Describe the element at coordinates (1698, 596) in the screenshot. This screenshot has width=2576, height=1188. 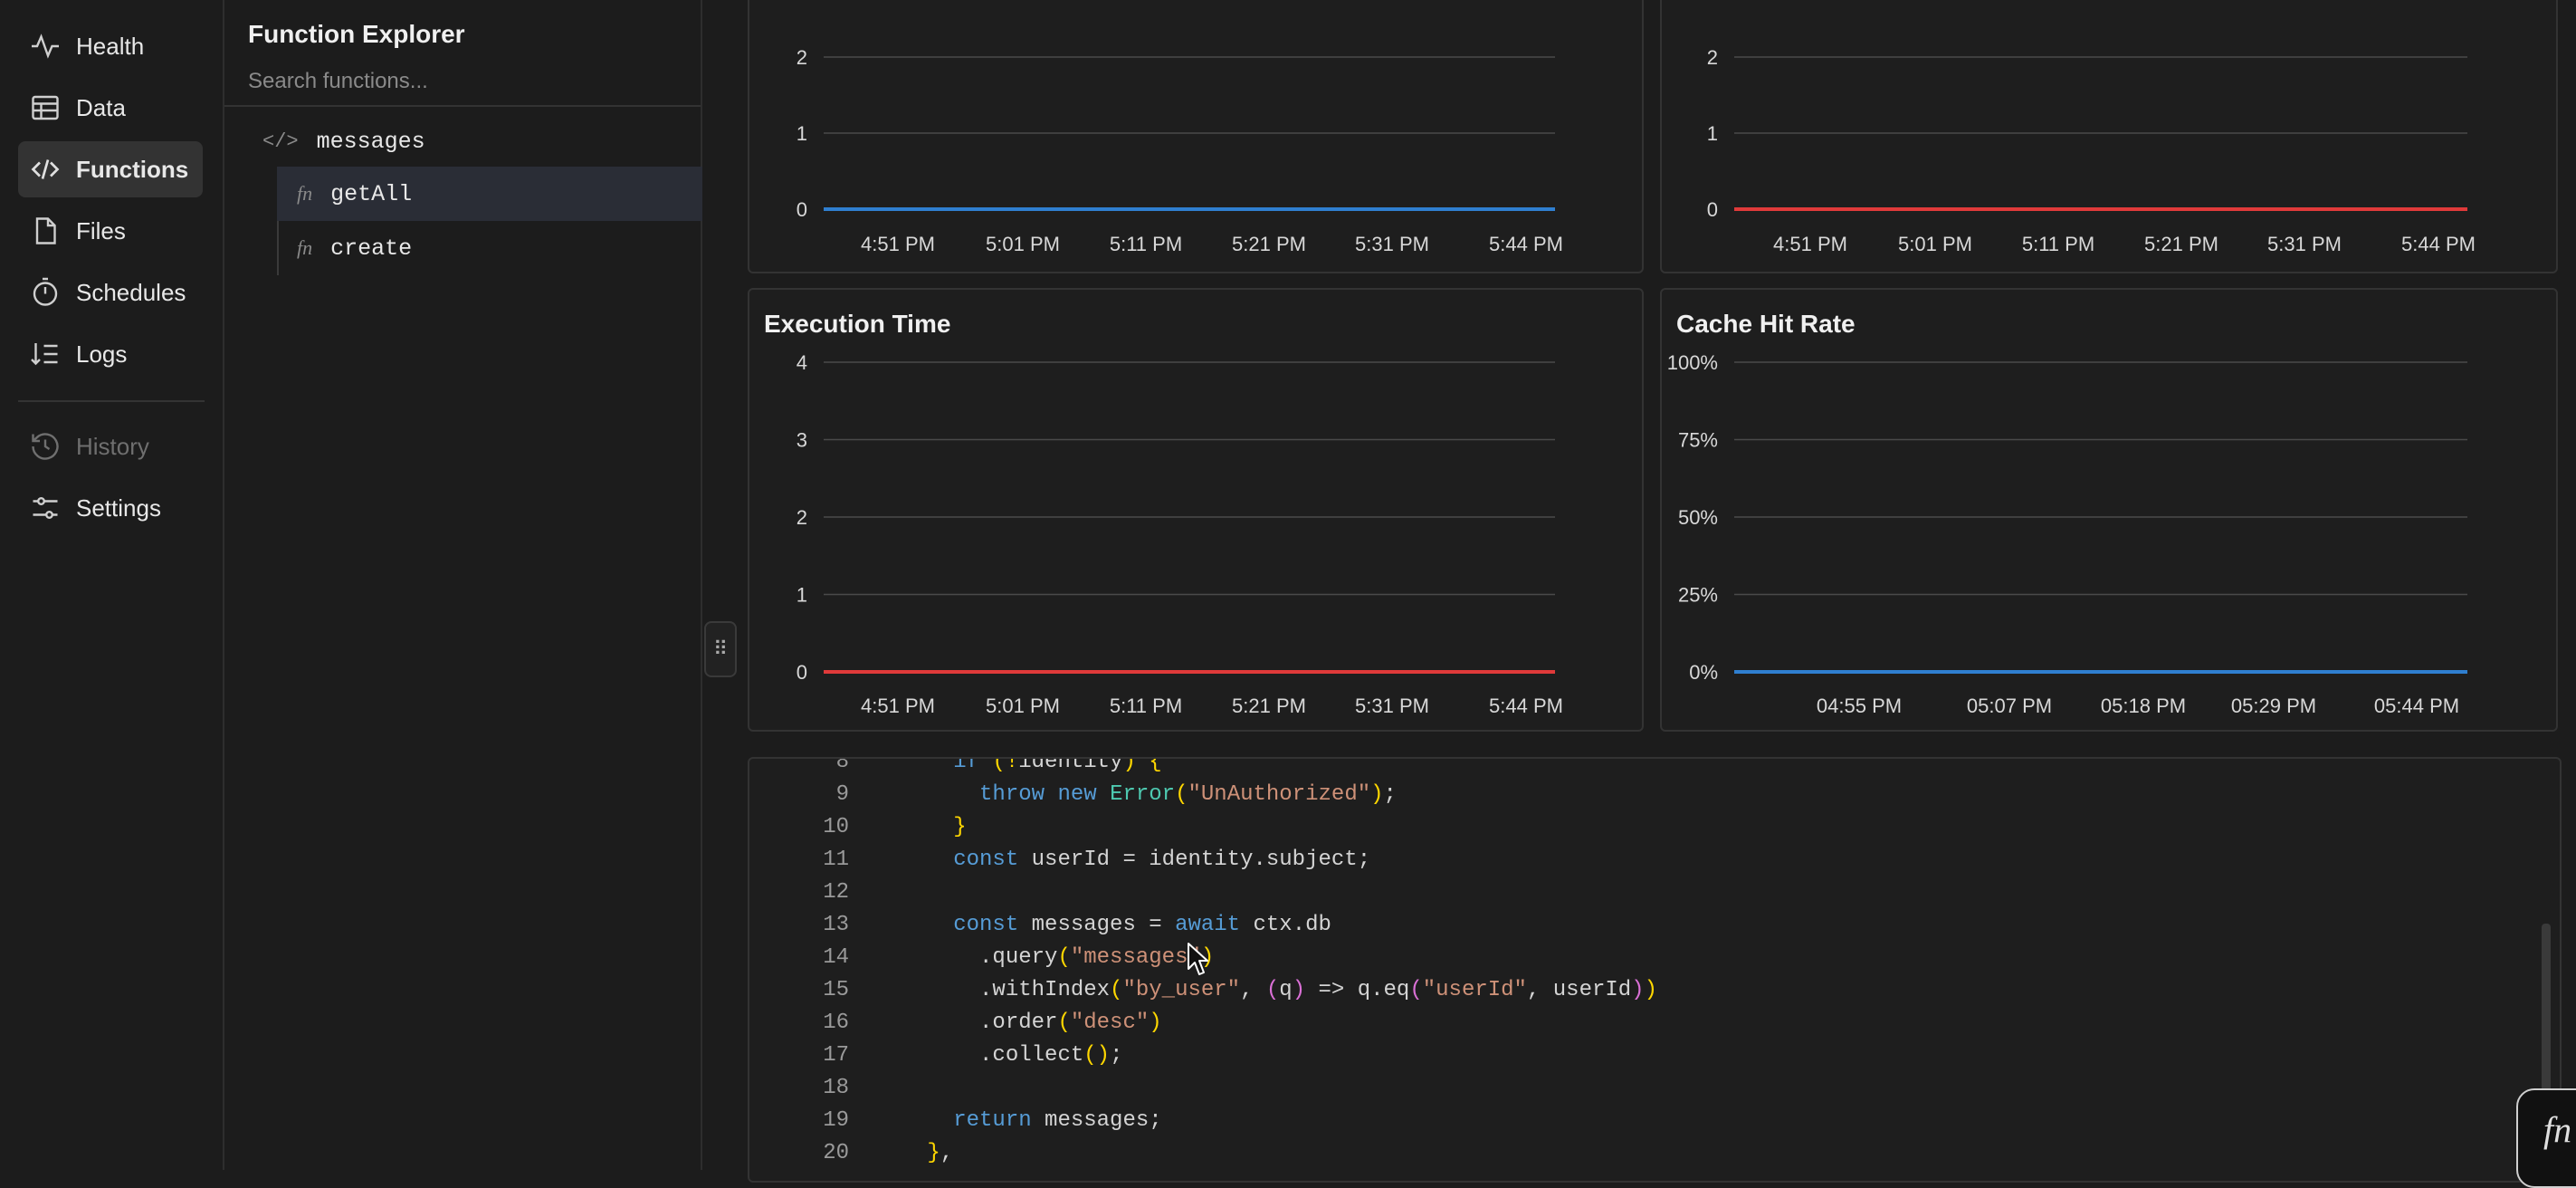
I see `y-tick-label: 25%` at that location.